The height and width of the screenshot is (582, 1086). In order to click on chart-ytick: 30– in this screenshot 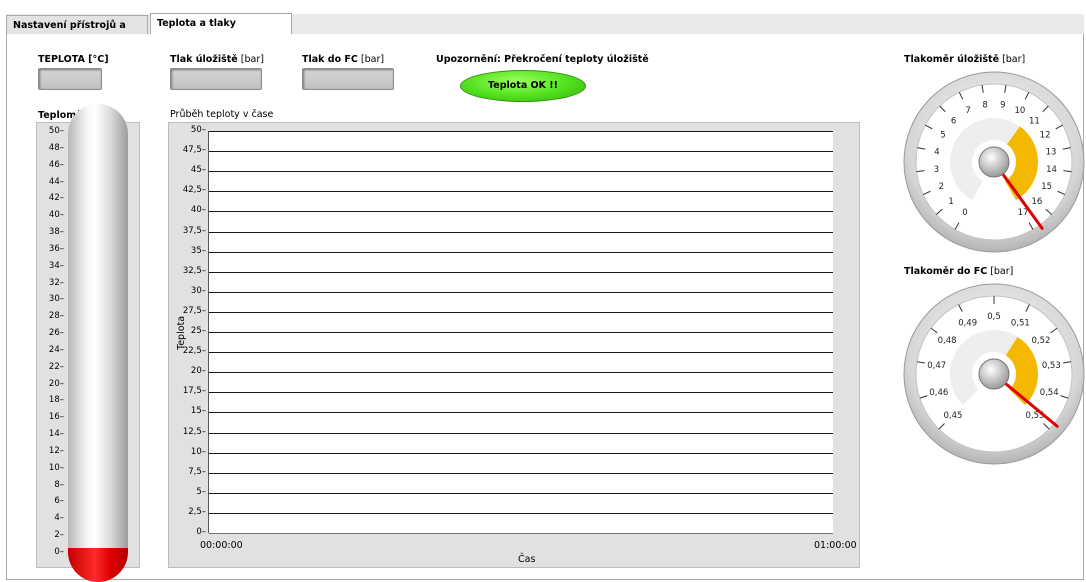, I will do `click(198, 290)`.